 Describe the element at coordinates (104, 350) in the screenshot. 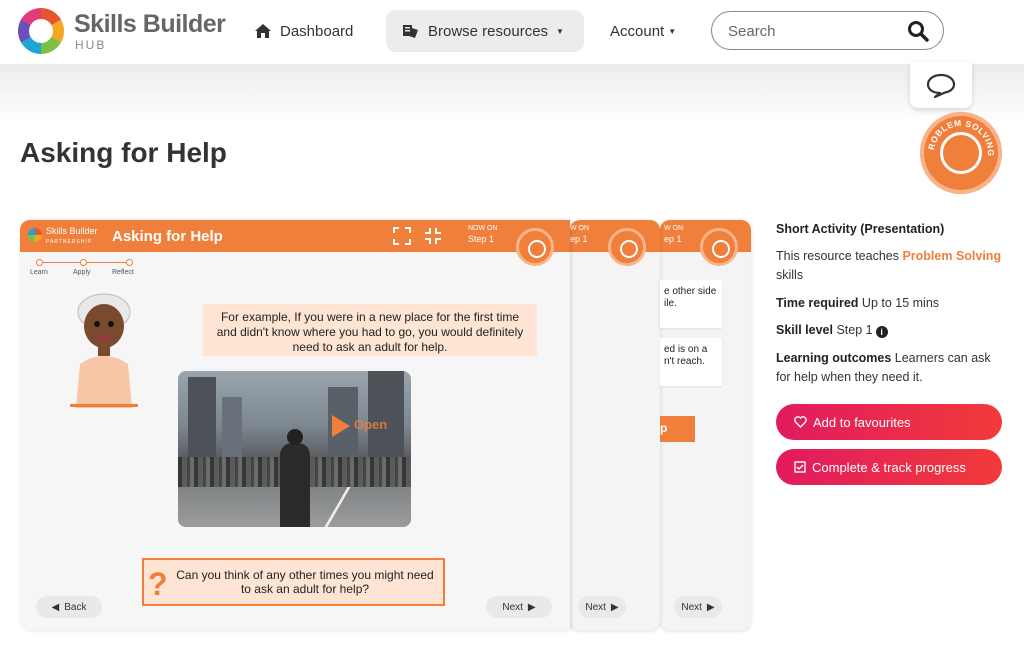

I see `character-avatar` at that location.